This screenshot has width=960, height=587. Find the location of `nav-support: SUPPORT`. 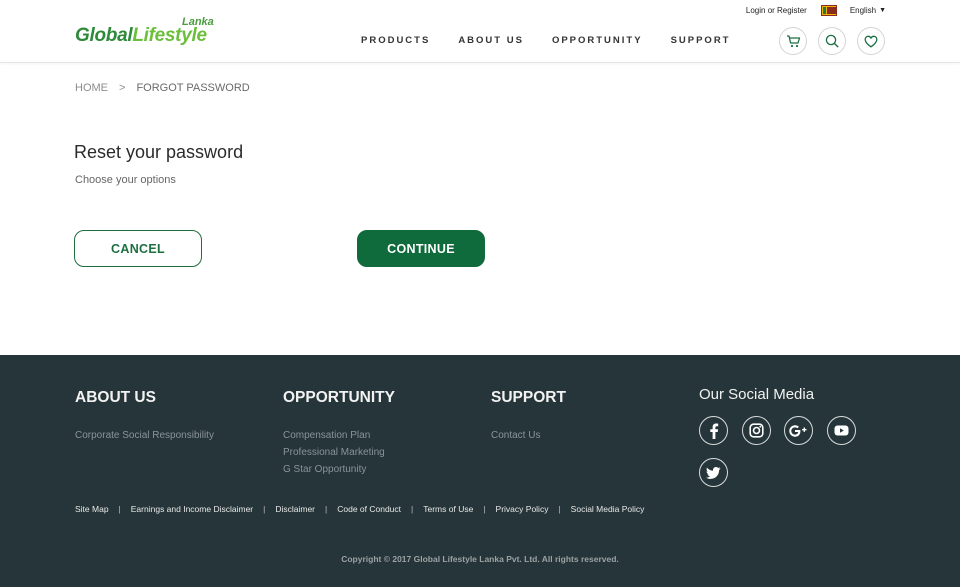

nav-support: SUPPORT is located at coordinates (701, 40).